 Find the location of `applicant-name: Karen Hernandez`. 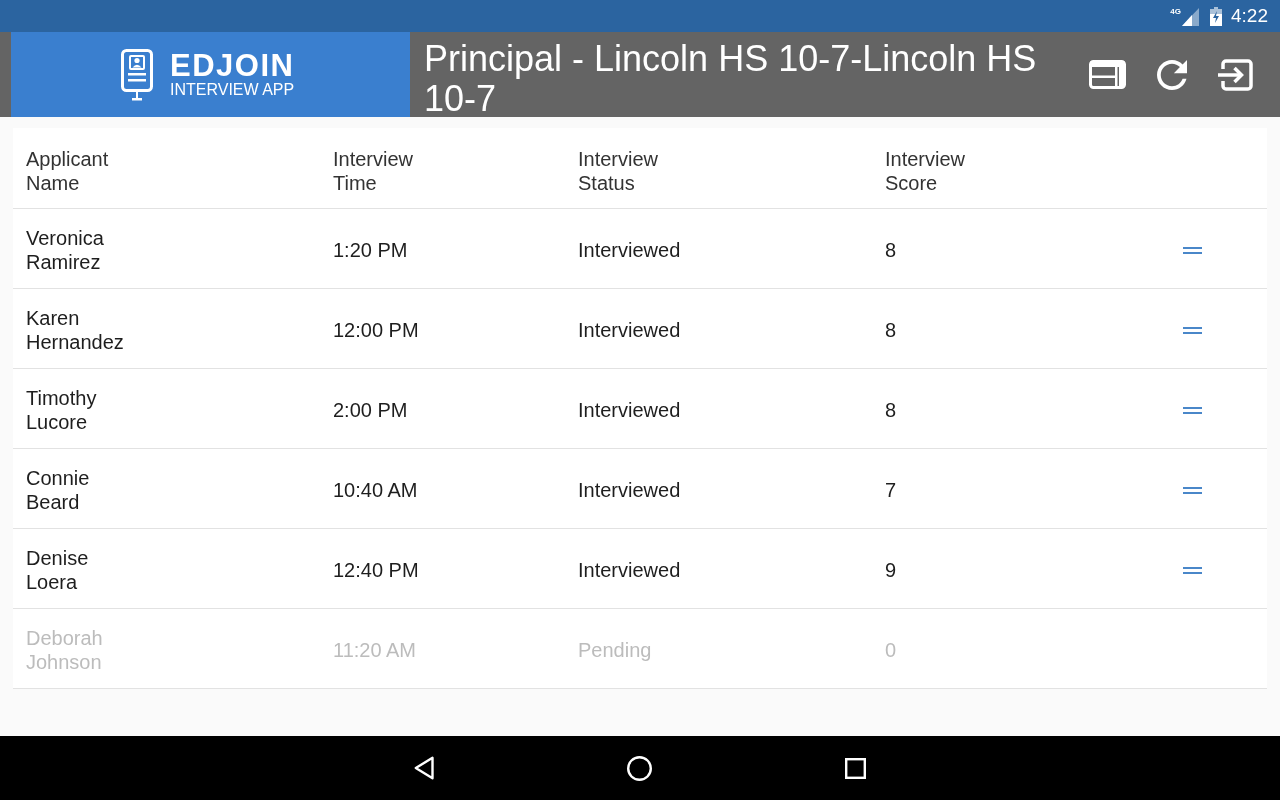

applicant-name: Karen Hernandez is located at coordinates (75, 330).